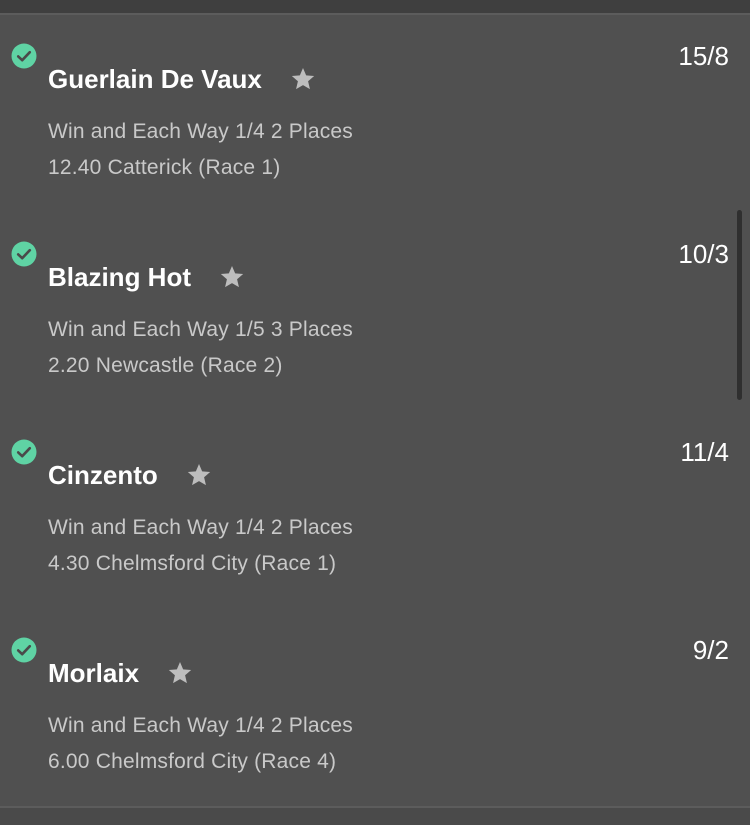  Describe the element at coordinates (704, 452) in the screenshot. I see `selection-odds: 11/4` at that location.